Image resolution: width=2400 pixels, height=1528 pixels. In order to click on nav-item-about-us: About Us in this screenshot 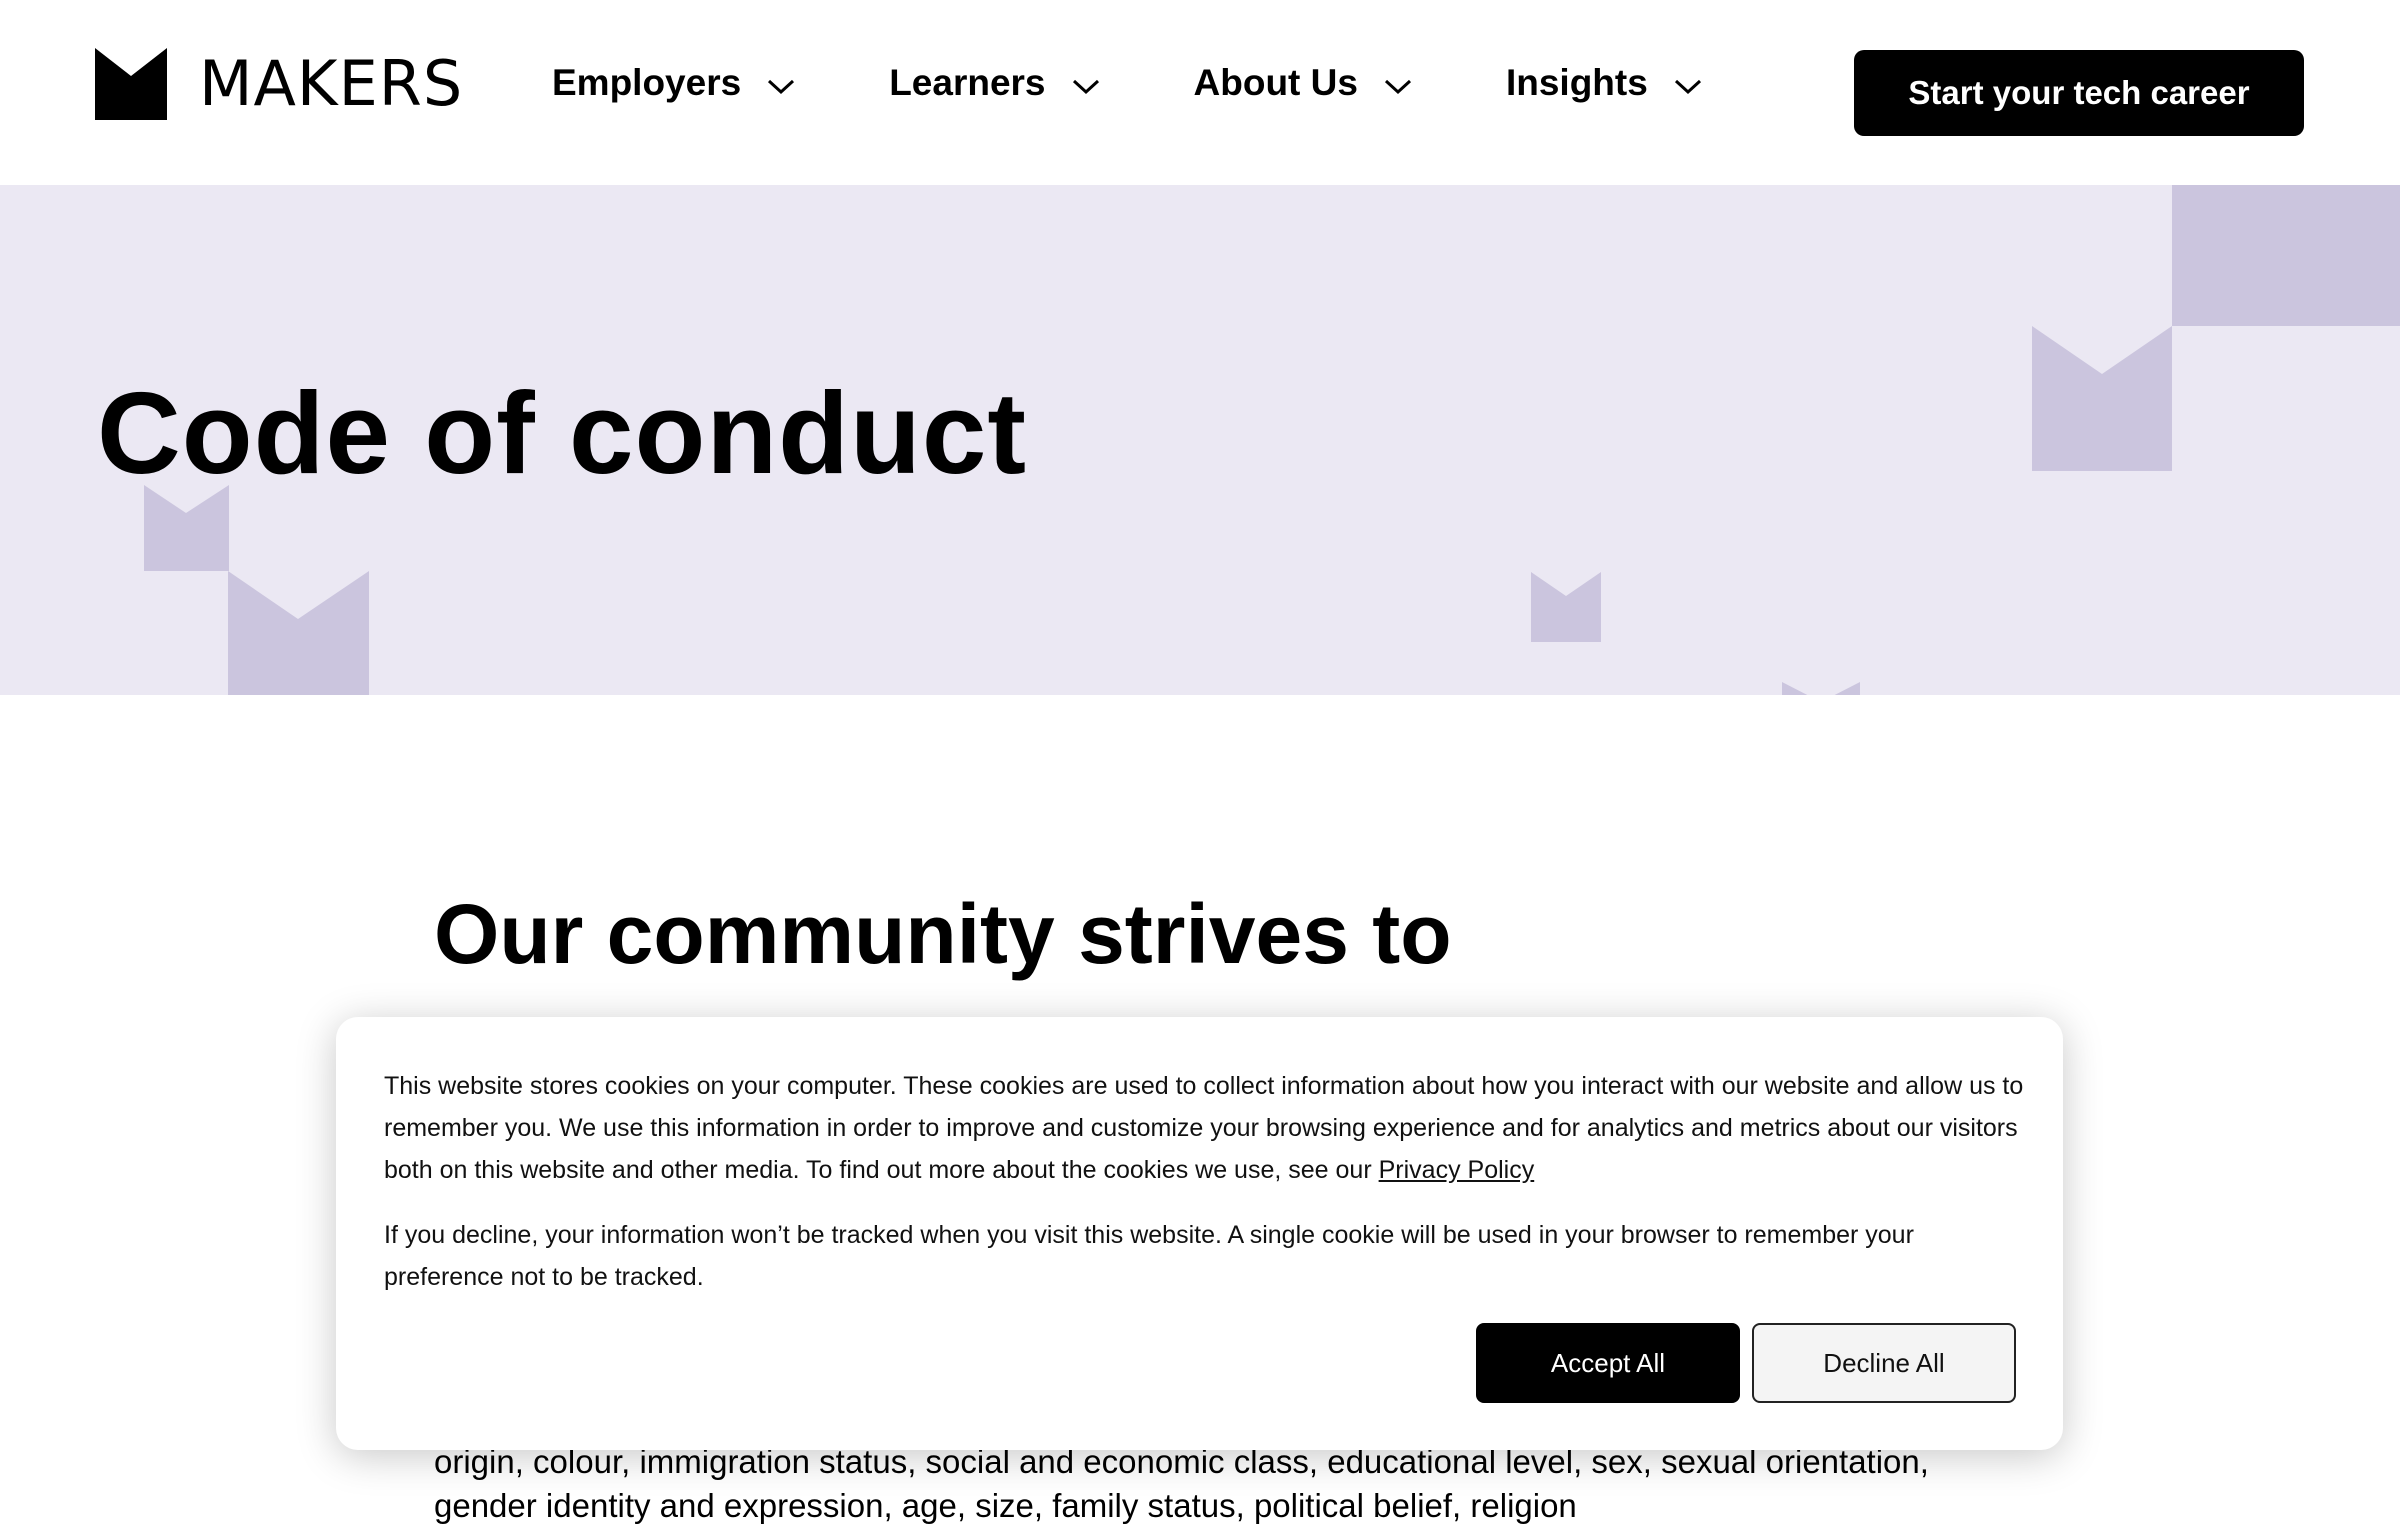, I will do `click(1303, 83)`.